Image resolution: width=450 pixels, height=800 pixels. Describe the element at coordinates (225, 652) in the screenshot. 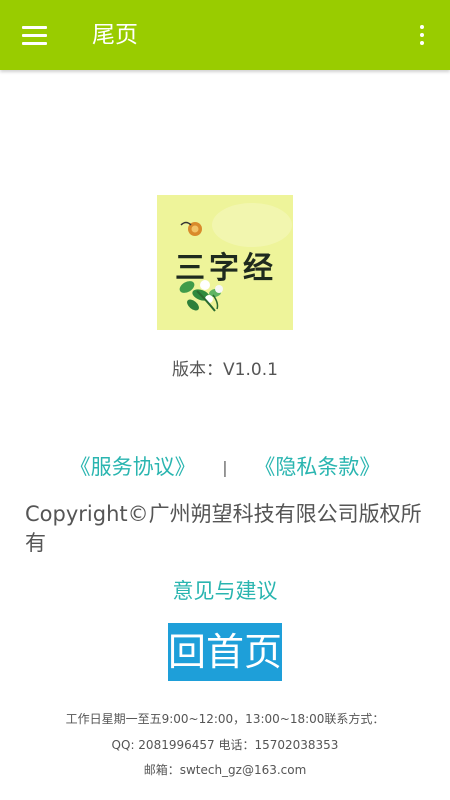

I see `home-button: 回首页` at that location.